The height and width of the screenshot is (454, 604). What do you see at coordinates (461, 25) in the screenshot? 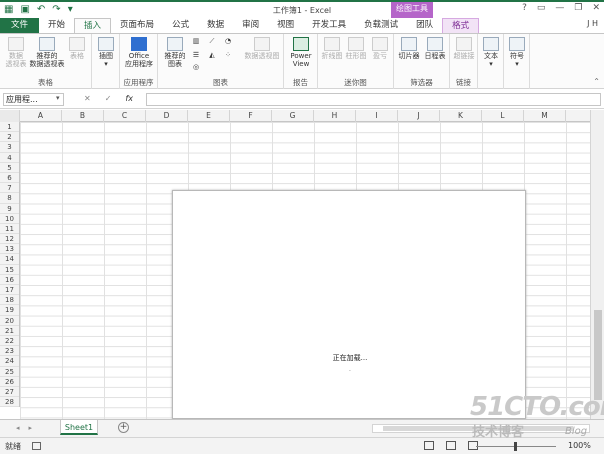
I see `tab-format: 格式` at bounding box center [461, 25].